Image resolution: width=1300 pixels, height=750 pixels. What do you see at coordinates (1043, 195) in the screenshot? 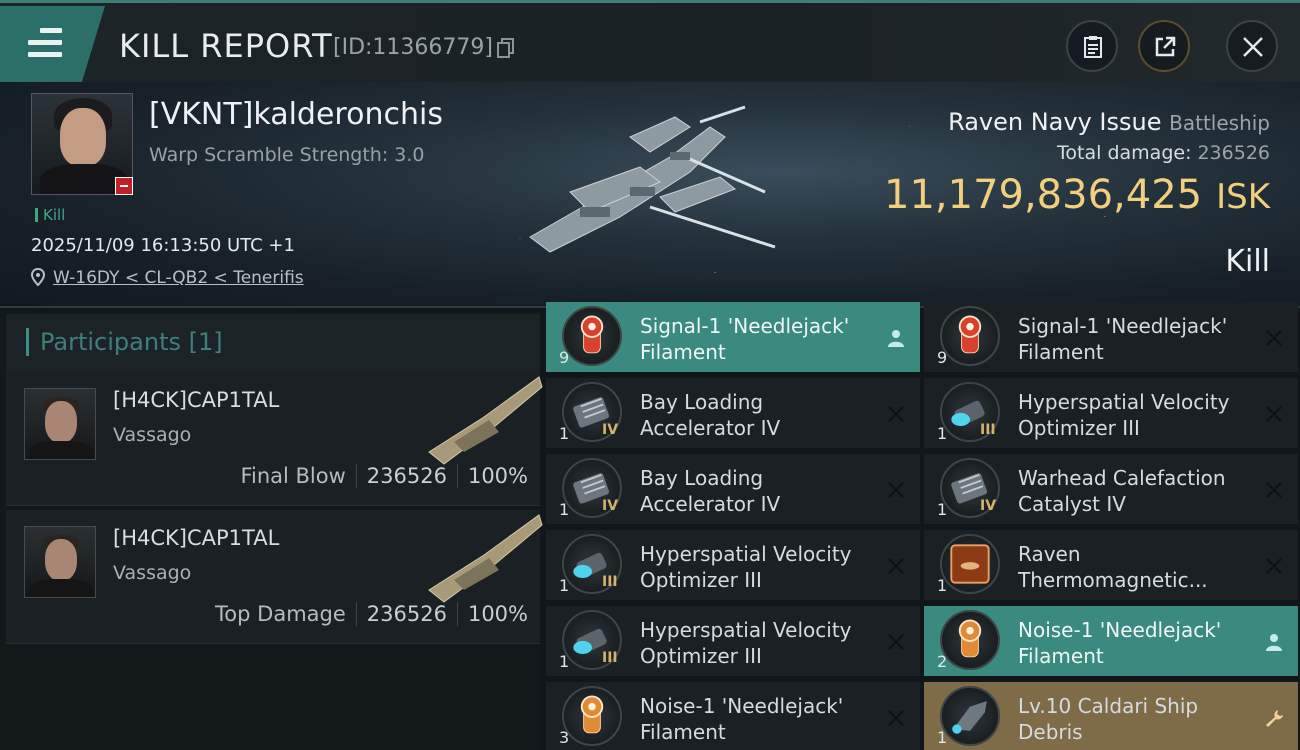
I see `isk-amount: 11,179,836,425` at bounding box center [1043, 195].